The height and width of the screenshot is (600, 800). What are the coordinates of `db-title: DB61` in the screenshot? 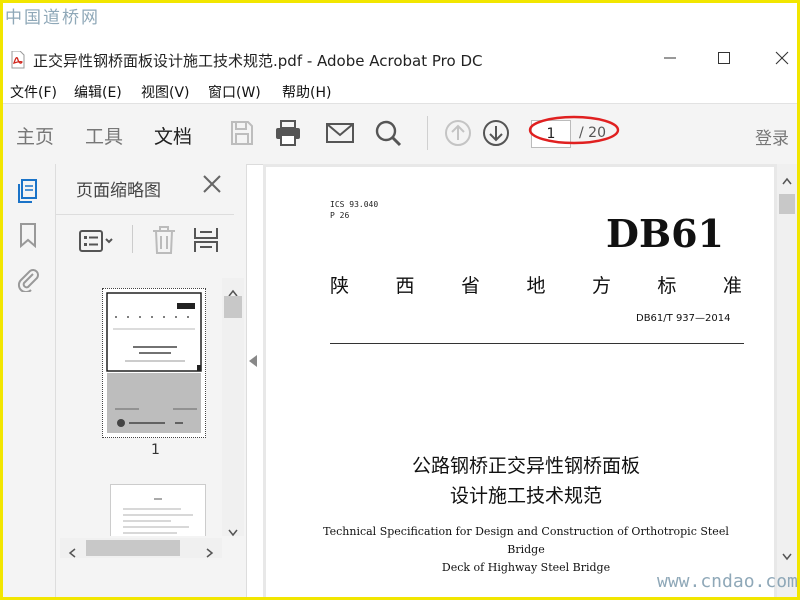 It's located at (665, 233).